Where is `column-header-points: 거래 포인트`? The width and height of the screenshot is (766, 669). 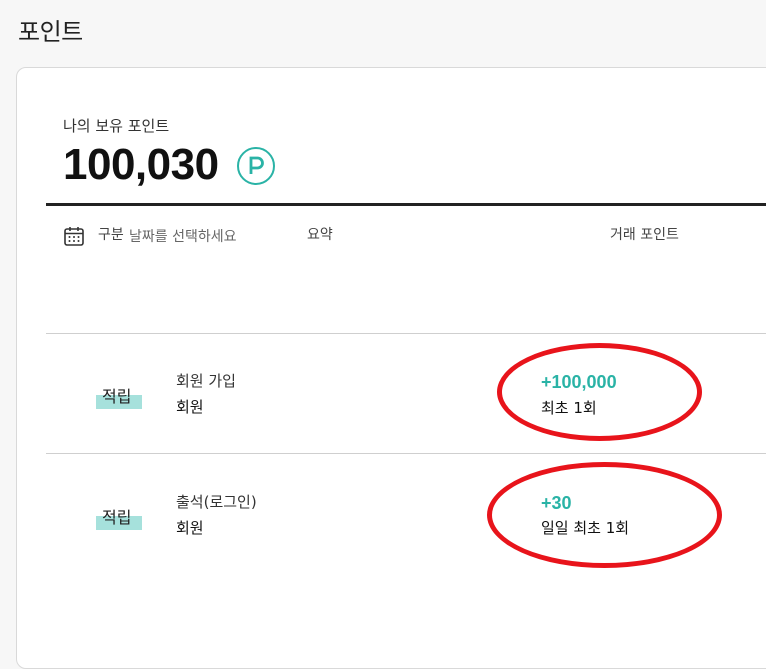
column-header-points: 거래 포인트 is located at coordinates (644, 235).